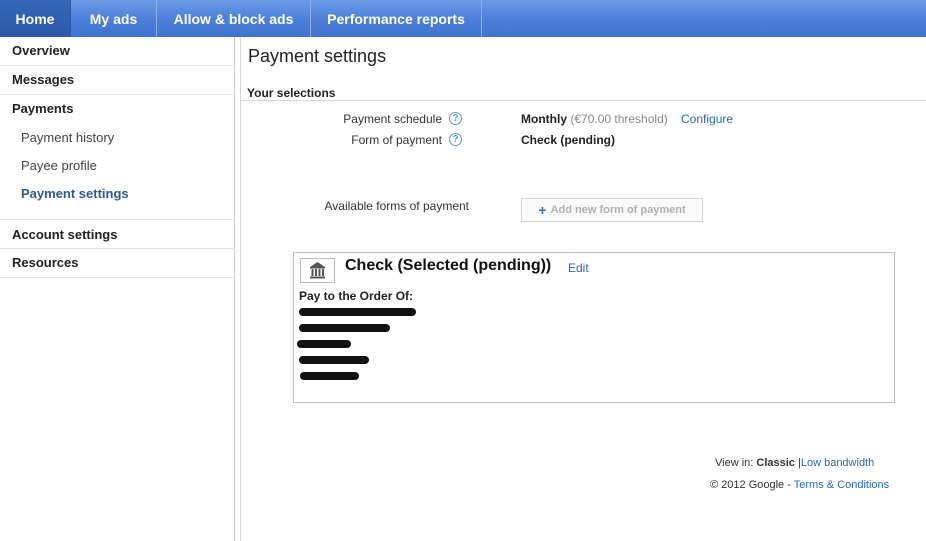 This screenshot has width=926, height=541. Describe the element at coordinates (542, 210) in the screenshot. I see `plus-icon: +` at that location.